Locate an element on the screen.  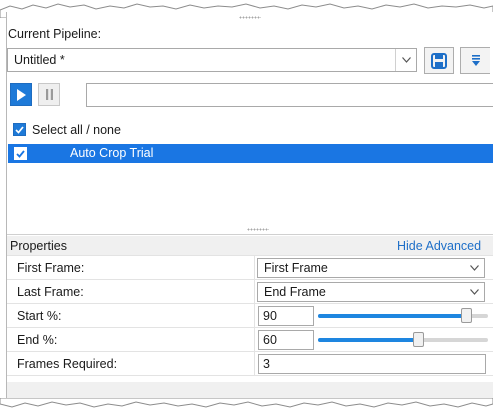
run-status-field is located at coordinates (289, 95).